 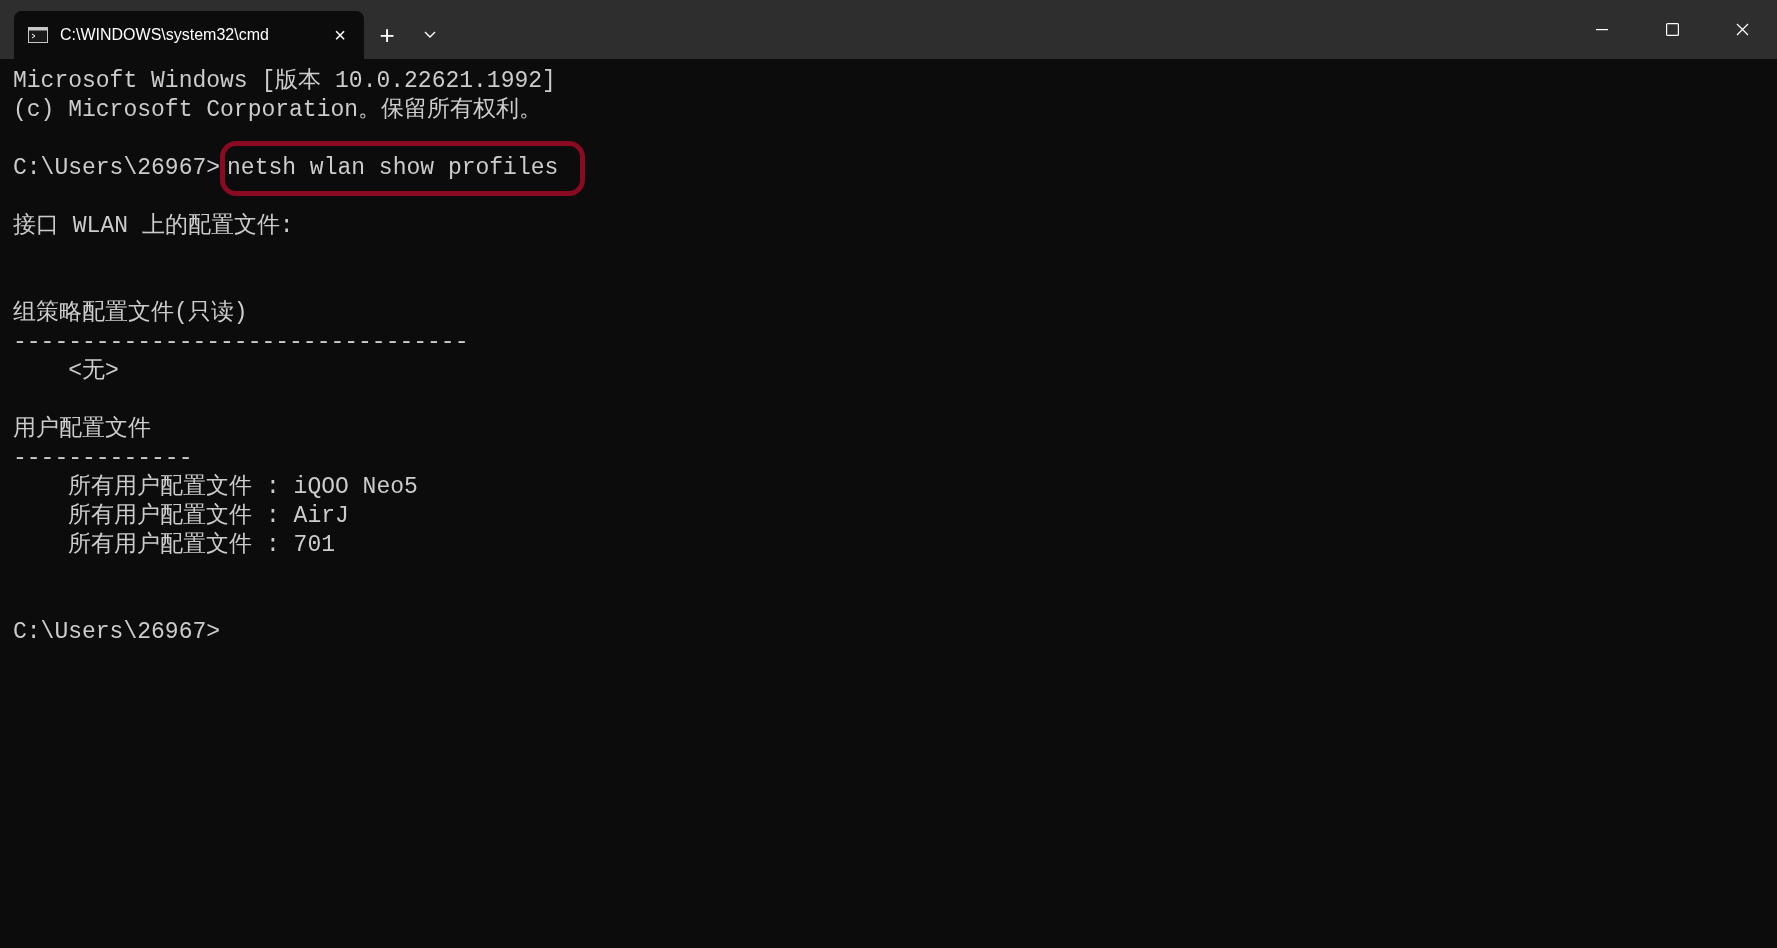 What do you see at coordinates (165, 35) in the screenshot?
I see `tab-title: C:\WINDOWS\system32\cmd` at bounding box center [165, 35].